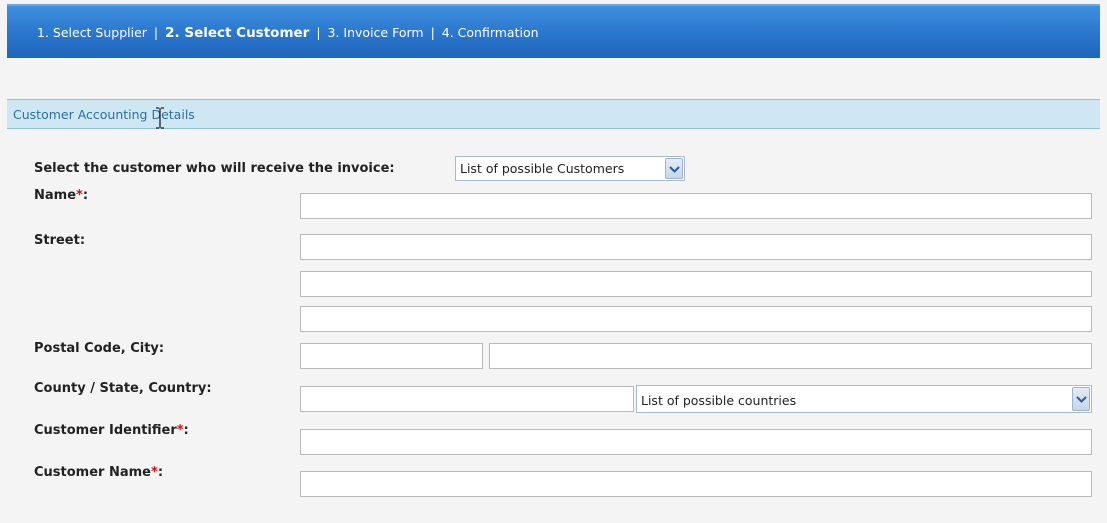  Describe the element at coordinates (696, 484) in the screenshot. I see `customer-name-field` at that location.